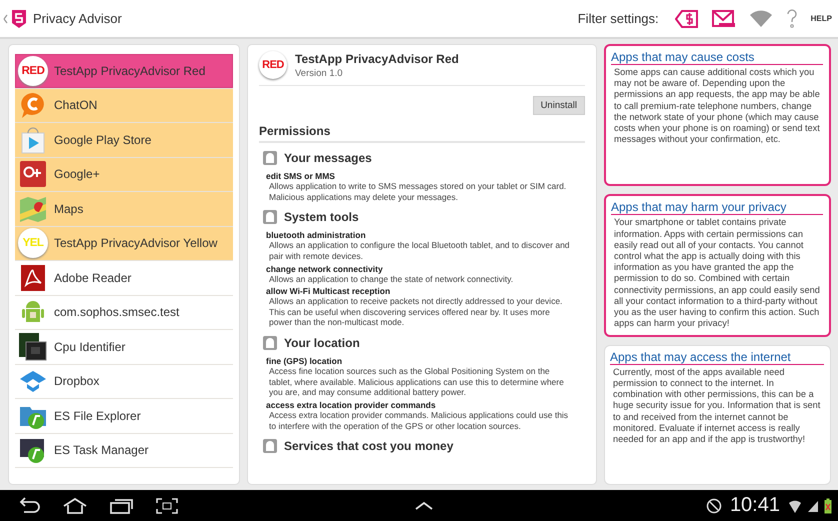 Image resolution: width=838 pixels, height=521 pixels. What do you see at coordinates (33, 277) in the screenshot?
I see `pdf-icon` at bounding box center [33, 277].